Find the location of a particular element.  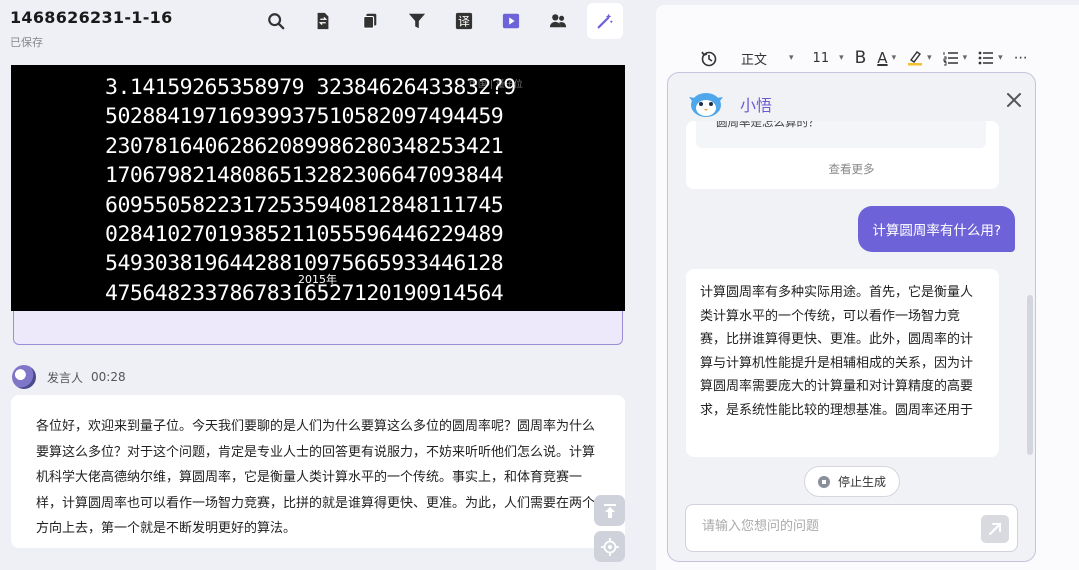

pi-digit-line: 3.14159265358979 32384626433832?9 is located at coordinates (310, 87).